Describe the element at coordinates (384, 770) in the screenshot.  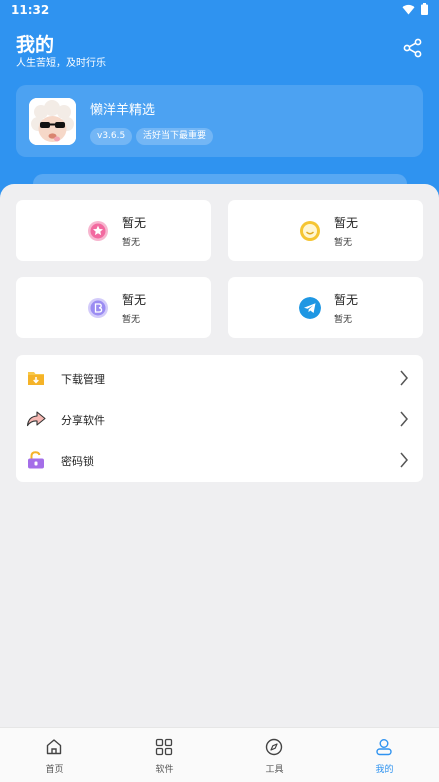
I see `tab-label: 我的` at that location.